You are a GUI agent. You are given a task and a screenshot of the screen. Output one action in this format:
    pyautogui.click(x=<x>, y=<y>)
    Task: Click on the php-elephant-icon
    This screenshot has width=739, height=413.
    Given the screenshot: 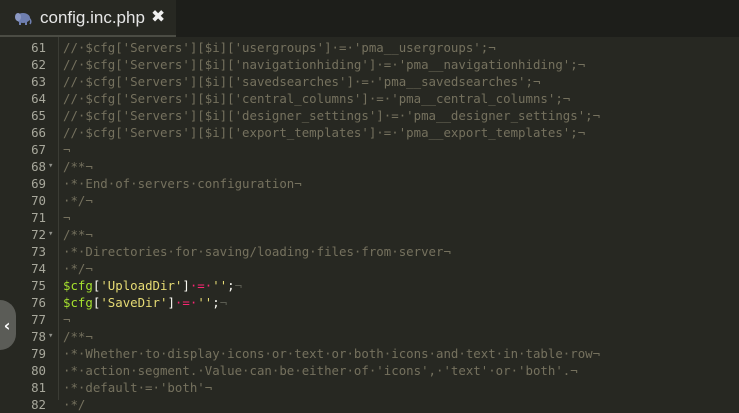 What is the action you would take?
    pyautogui.click(x=23, y=18)
    